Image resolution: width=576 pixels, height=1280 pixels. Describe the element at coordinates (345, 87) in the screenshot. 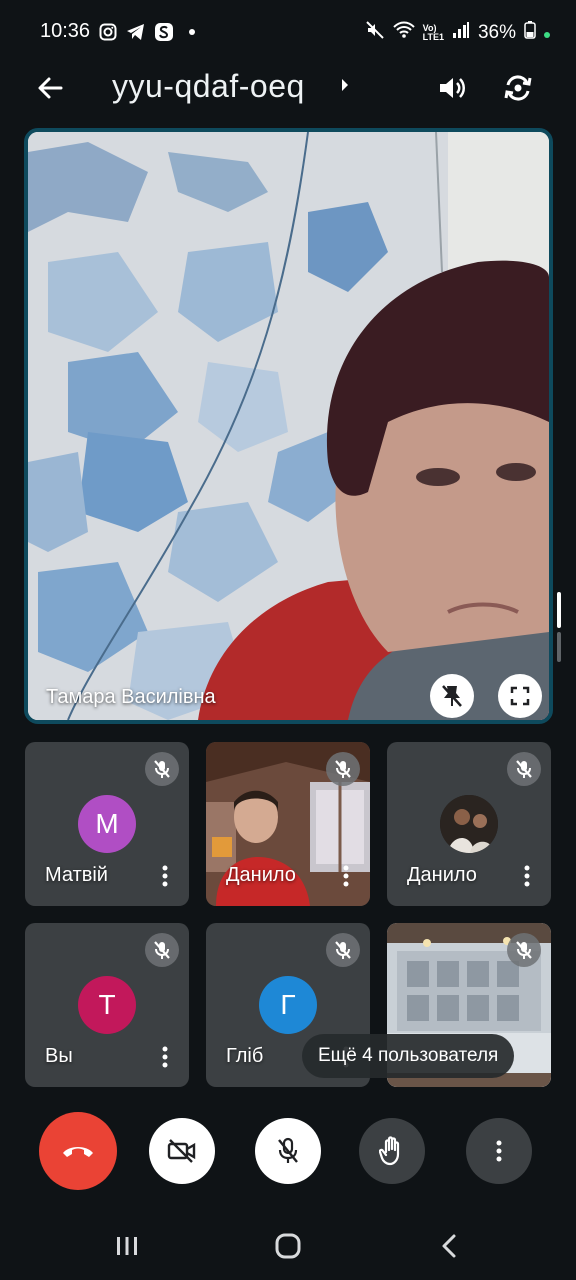

I see `chevron-right-icon` at that location.